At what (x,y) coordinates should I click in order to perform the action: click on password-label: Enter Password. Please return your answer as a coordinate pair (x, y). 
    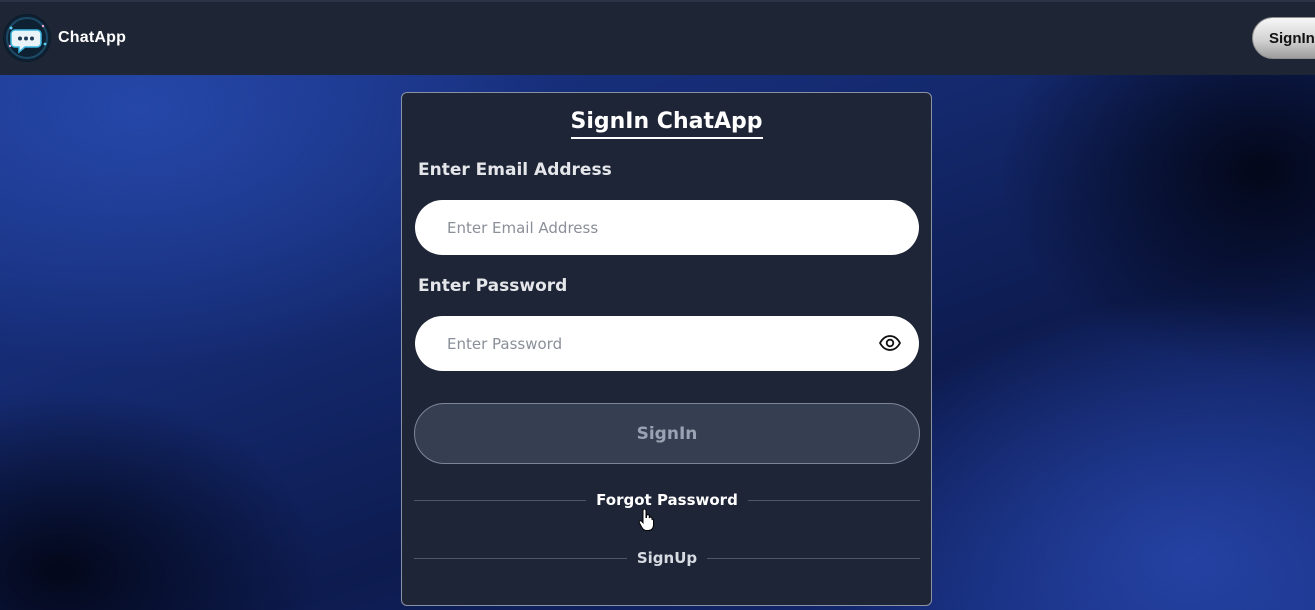
    Looking at the image, I should click on (493, 286).